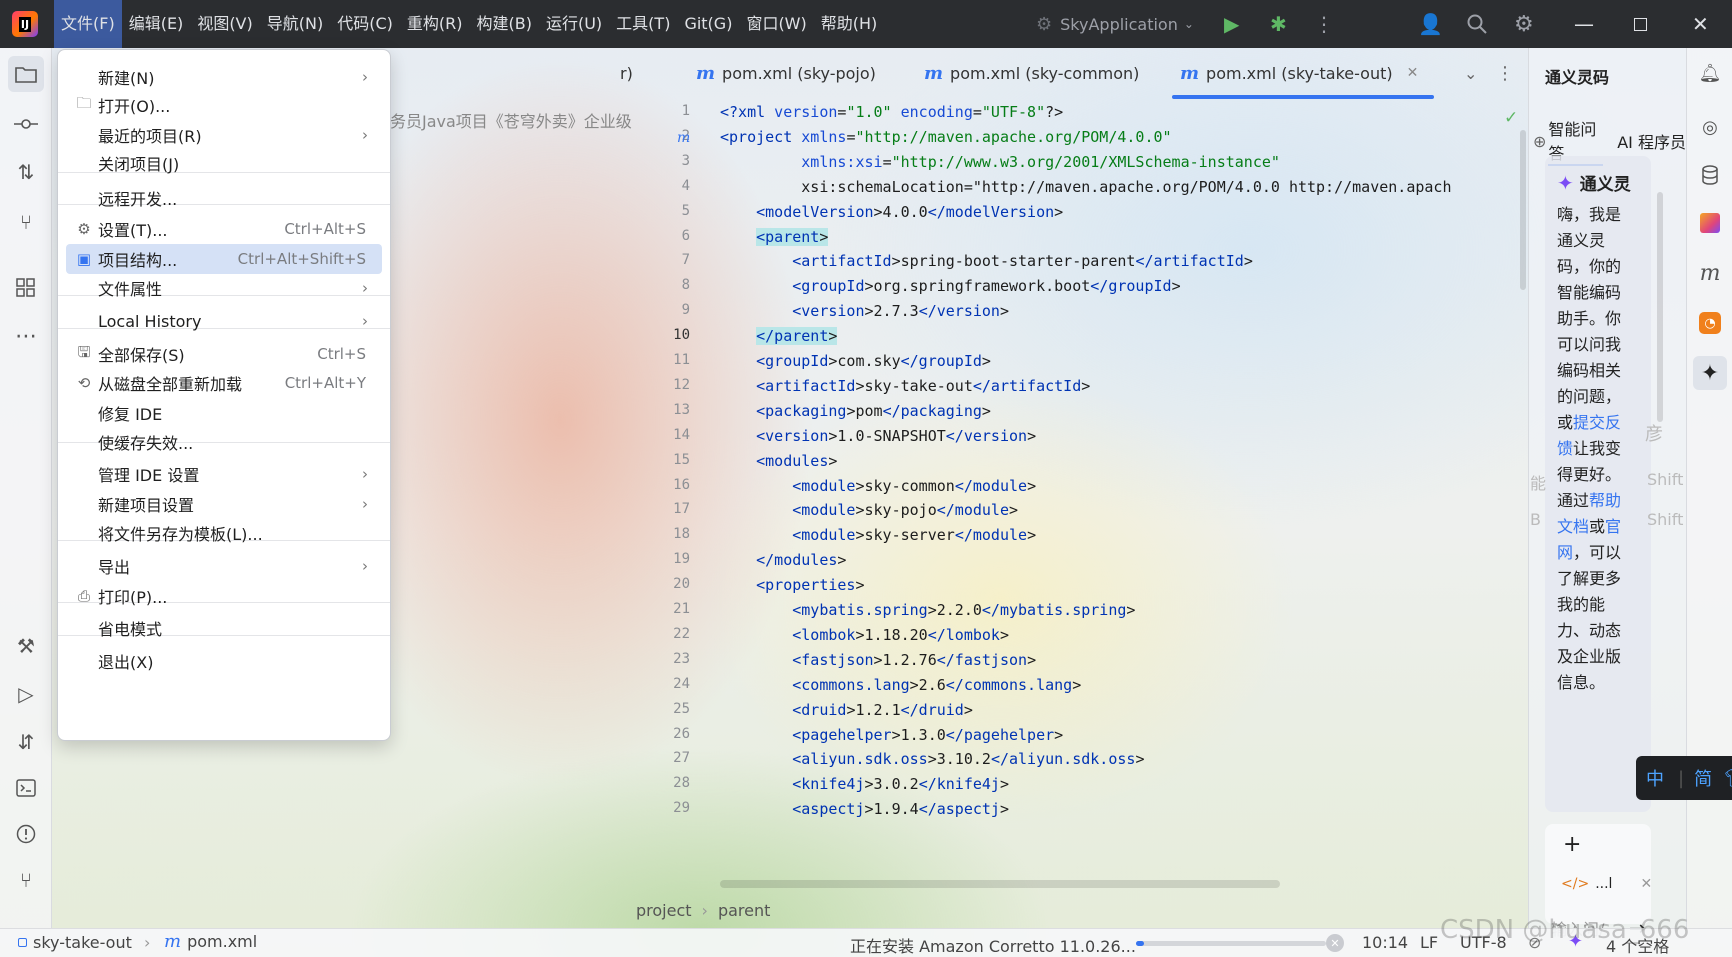  I want to click on app-logo-icon: IJ, so click(25, 24).